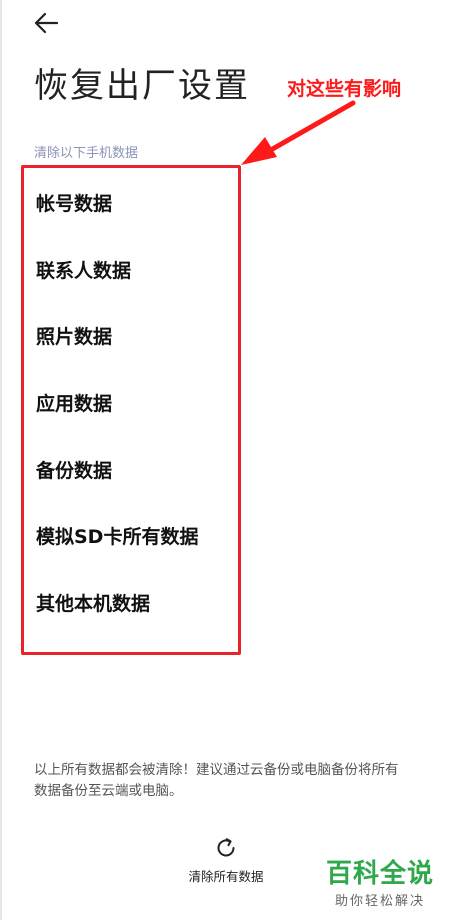  I want to click on list-item: 应用数据, so click(74, 404).